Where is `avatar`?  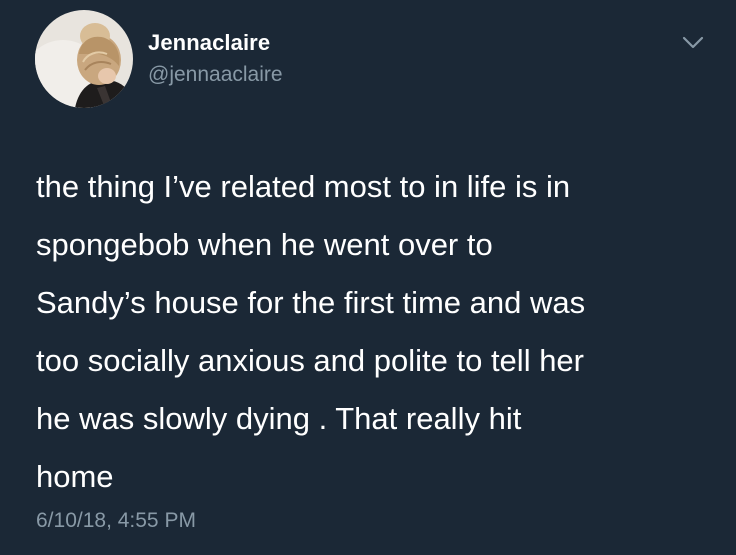 avatar is located at coordinates (84, 59).